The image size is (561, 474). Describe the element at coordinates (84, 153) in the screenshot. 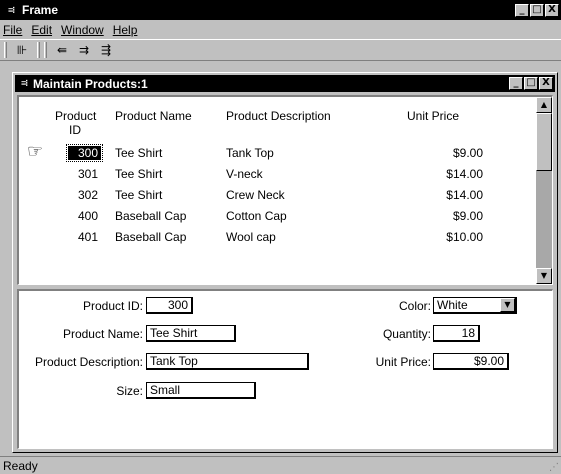

I see `cell-product-id-text: 300` at that location.